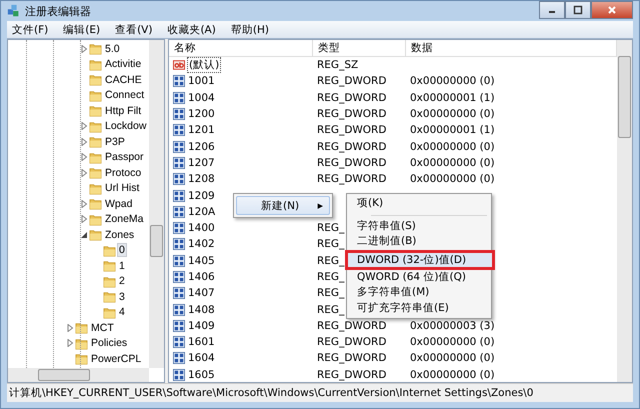  Describe the element at coordinates (201, 277) in the screenshot. I see `value-name: 1406` at that location.